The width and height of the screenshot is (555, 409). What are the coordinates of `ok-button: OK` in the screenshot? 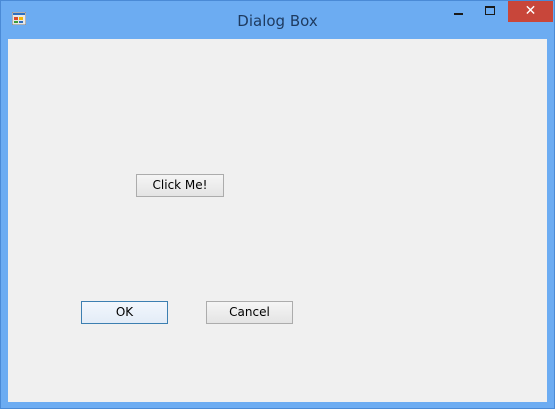 It's located at (124, 312).